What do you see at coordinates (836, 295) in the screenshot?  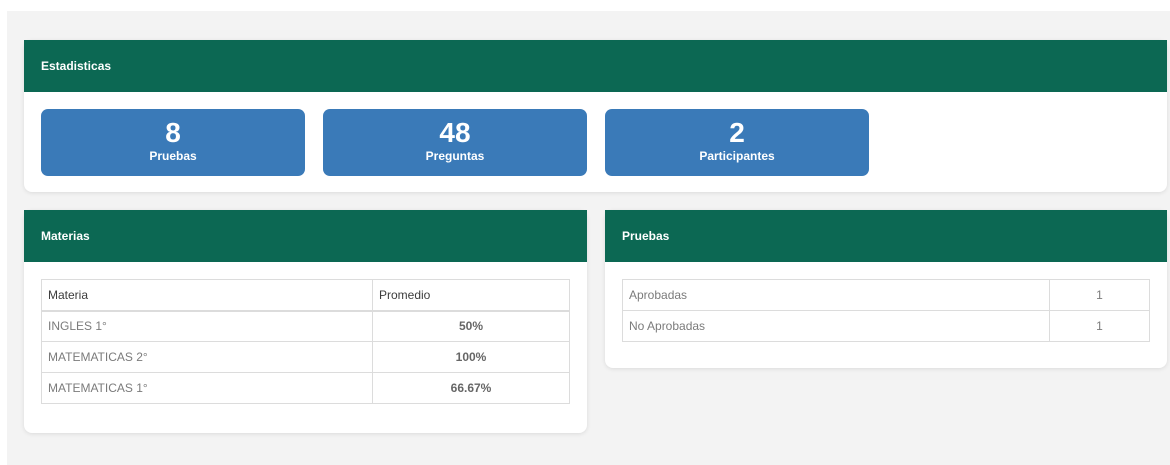 I see `test-status-label: Aprobadas` at bounding box center [836, 295].